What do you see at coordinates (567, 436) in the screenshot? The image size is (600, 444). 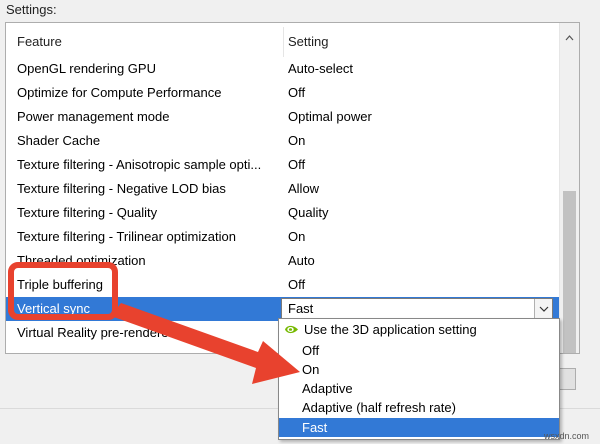 I see `watermark: wsxdn.com` at bounding box center [567, 436].